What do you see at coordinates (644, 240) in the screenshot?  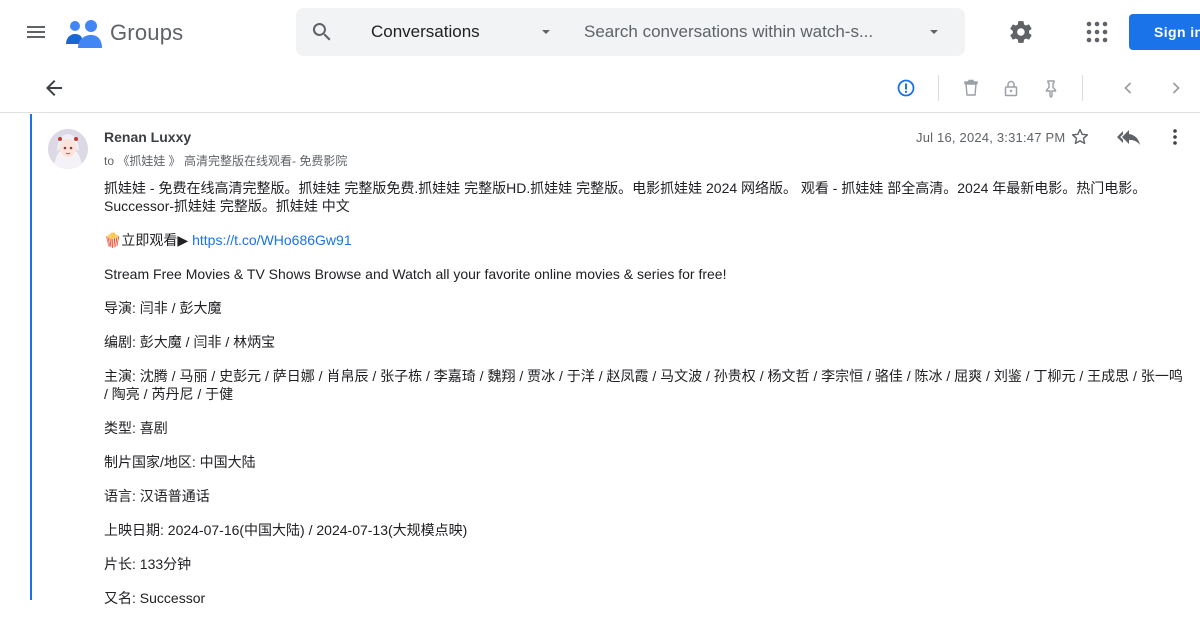 I see `body-watch-line: 🍿立即观看▶ https://t.co/WHo686Gw91` at bounding box center [644, 240].